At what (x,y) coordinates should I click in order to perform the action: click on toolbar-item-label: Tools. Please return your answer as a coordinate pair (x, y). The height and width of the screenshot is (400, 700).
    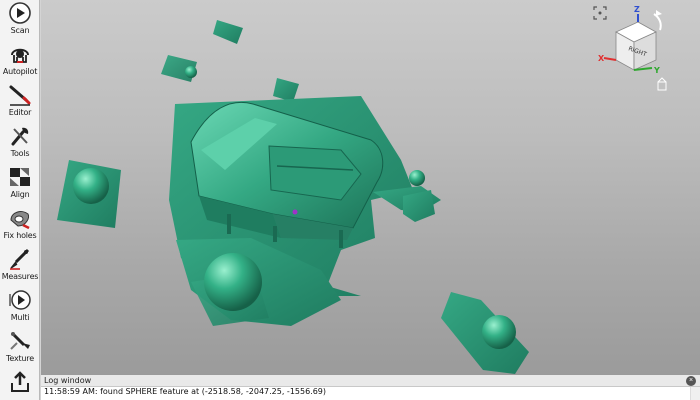
    Looking at the image, I should click on (20, 153).